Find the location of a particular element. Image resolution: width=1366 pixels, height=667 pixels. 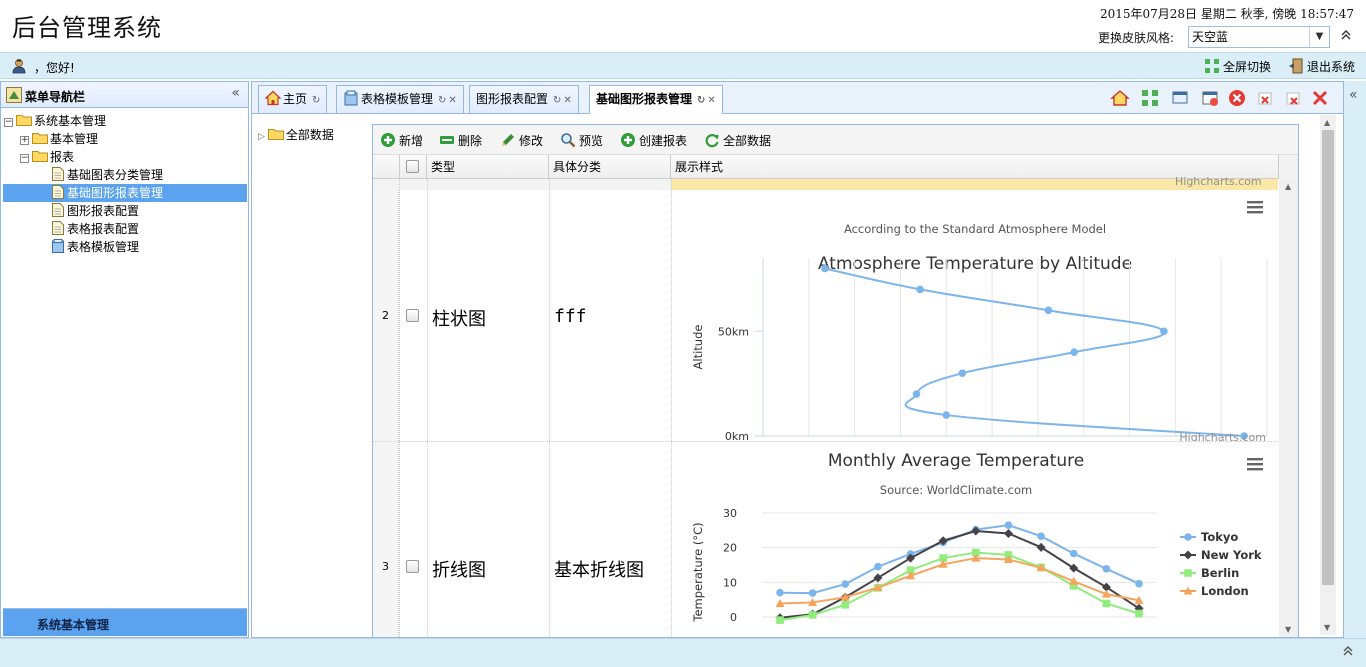

preview-button: 预览 is located at coordinates (581, 140).